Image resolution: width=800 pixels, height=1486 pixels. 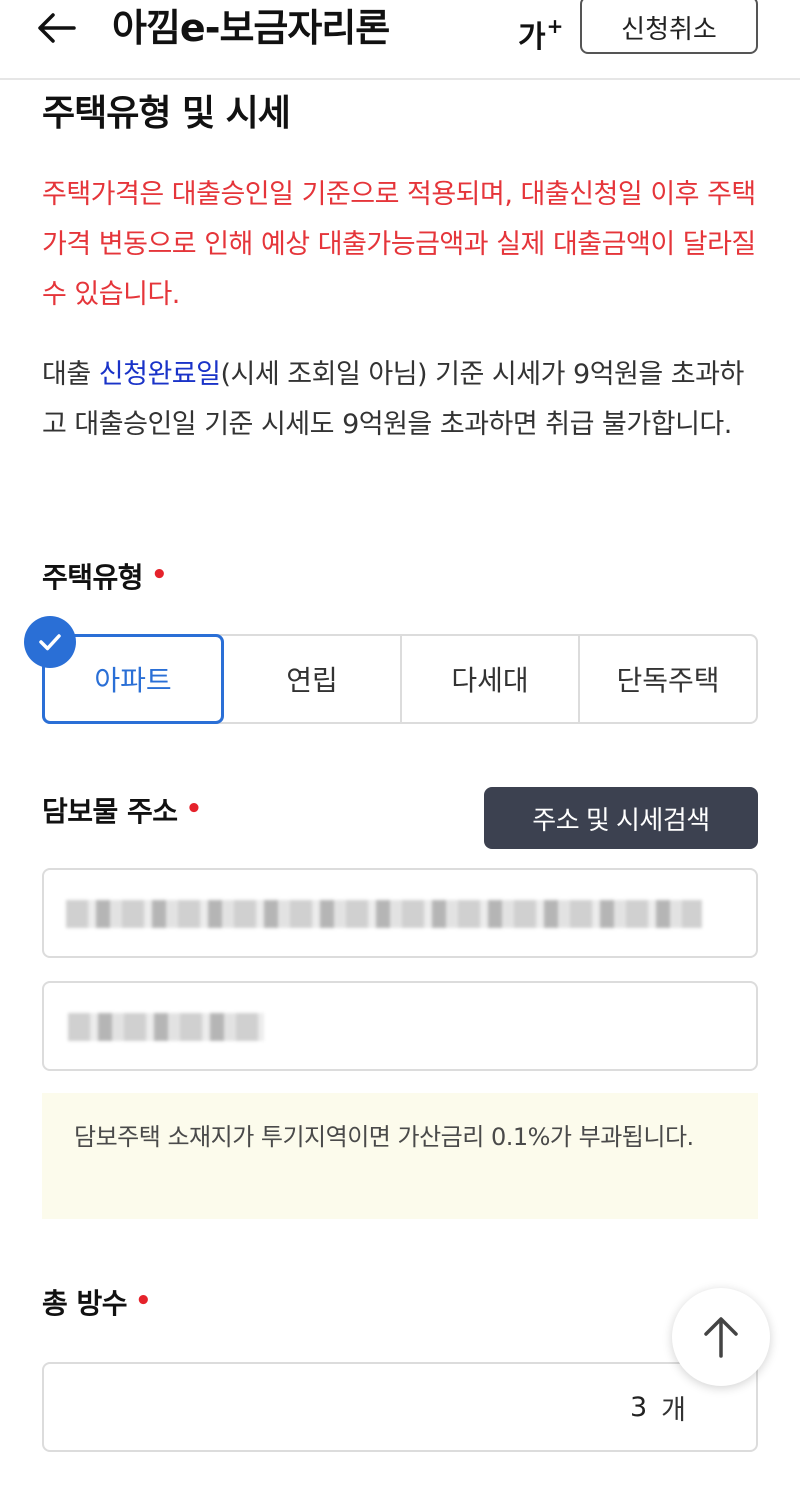 I want to click on speculation-zone-notice: 담보주택 소재지가 투기지역이면 가산금리 0.1%가 부과됩니다., so click(x=400, y=1156).